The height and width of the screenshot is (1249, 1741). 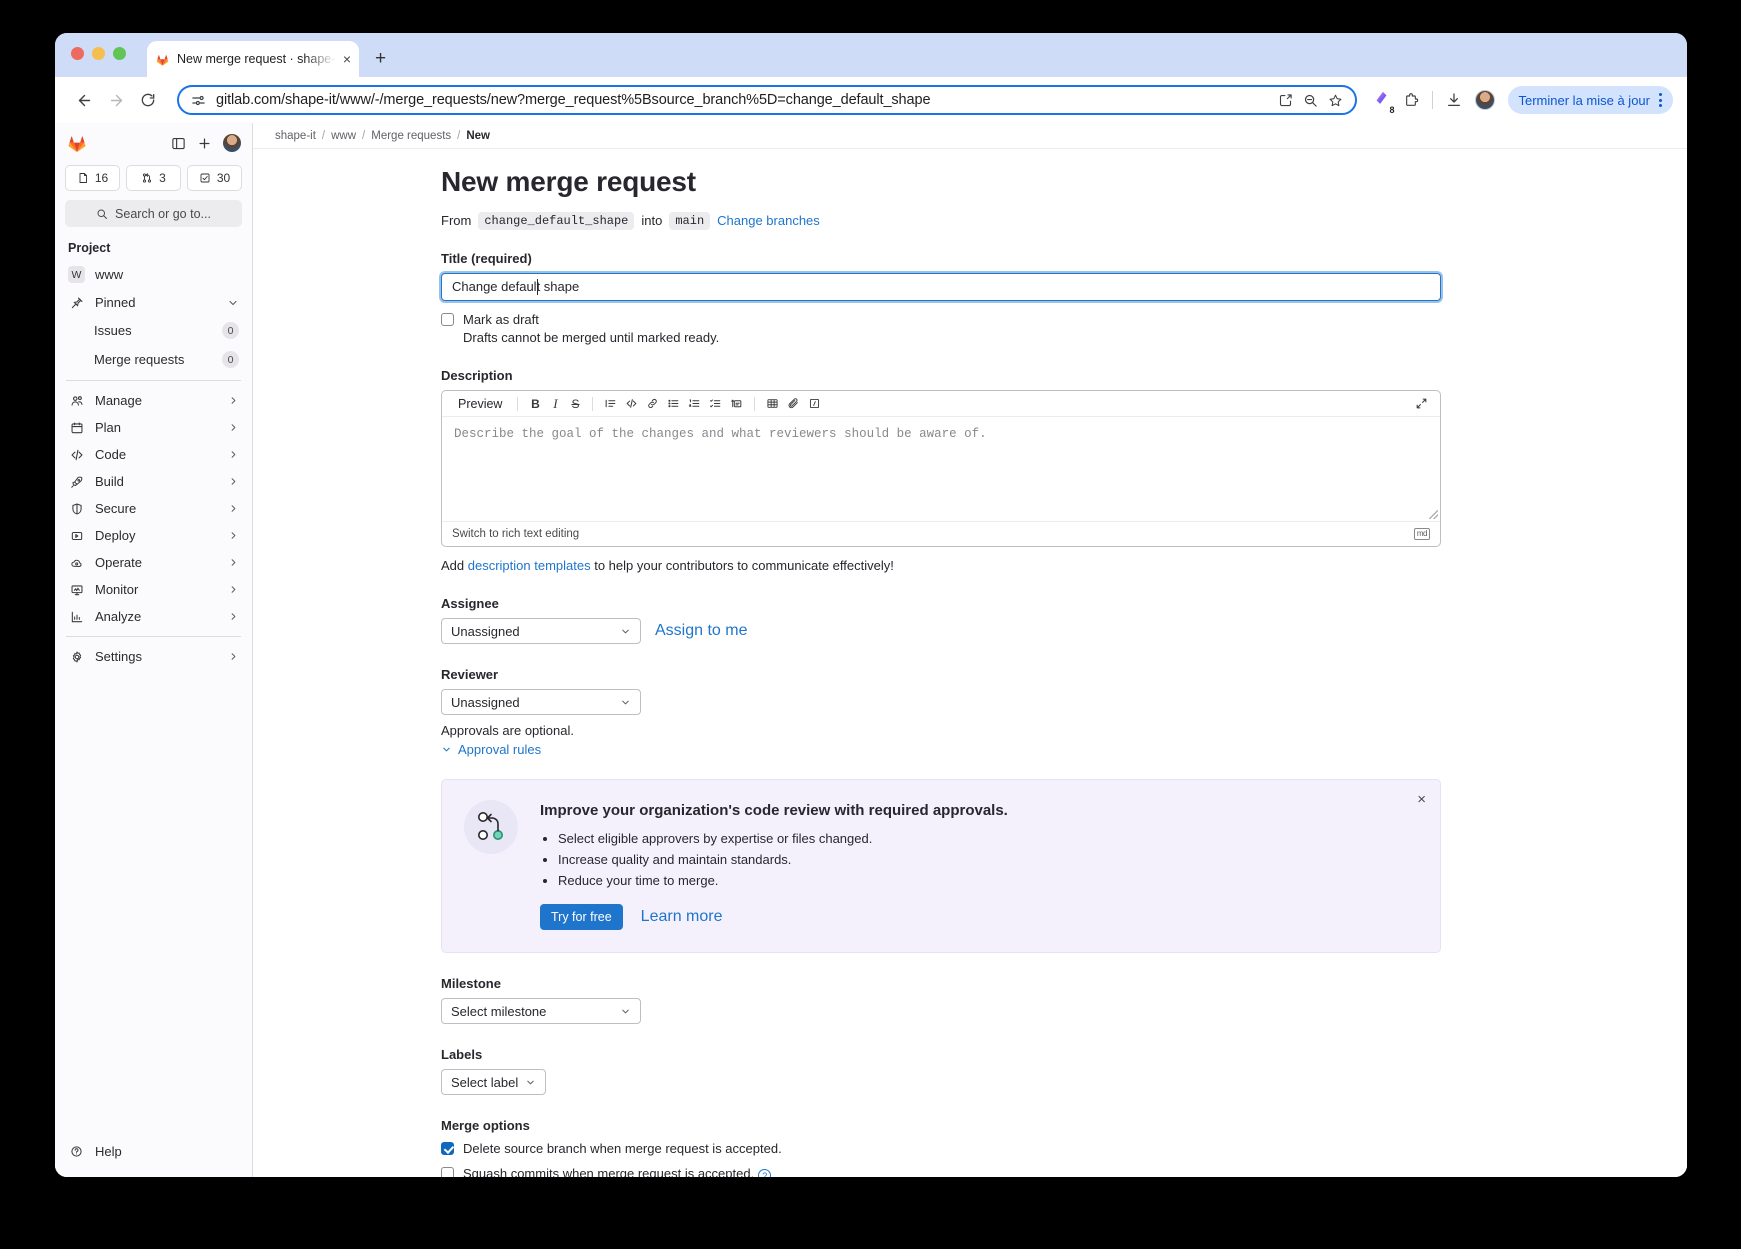 What do you see at coordinates (77, 53) in the screenshot?
I see `close-window-button` at bounding box center [77, 53].